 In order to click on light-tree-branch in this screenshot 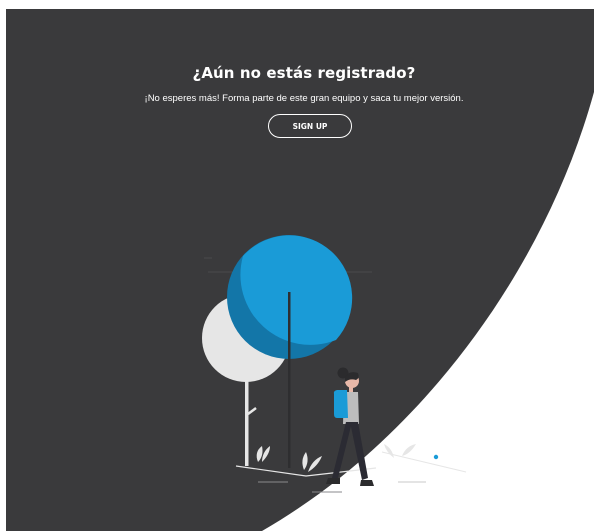, I will do `click(252, 411)`.